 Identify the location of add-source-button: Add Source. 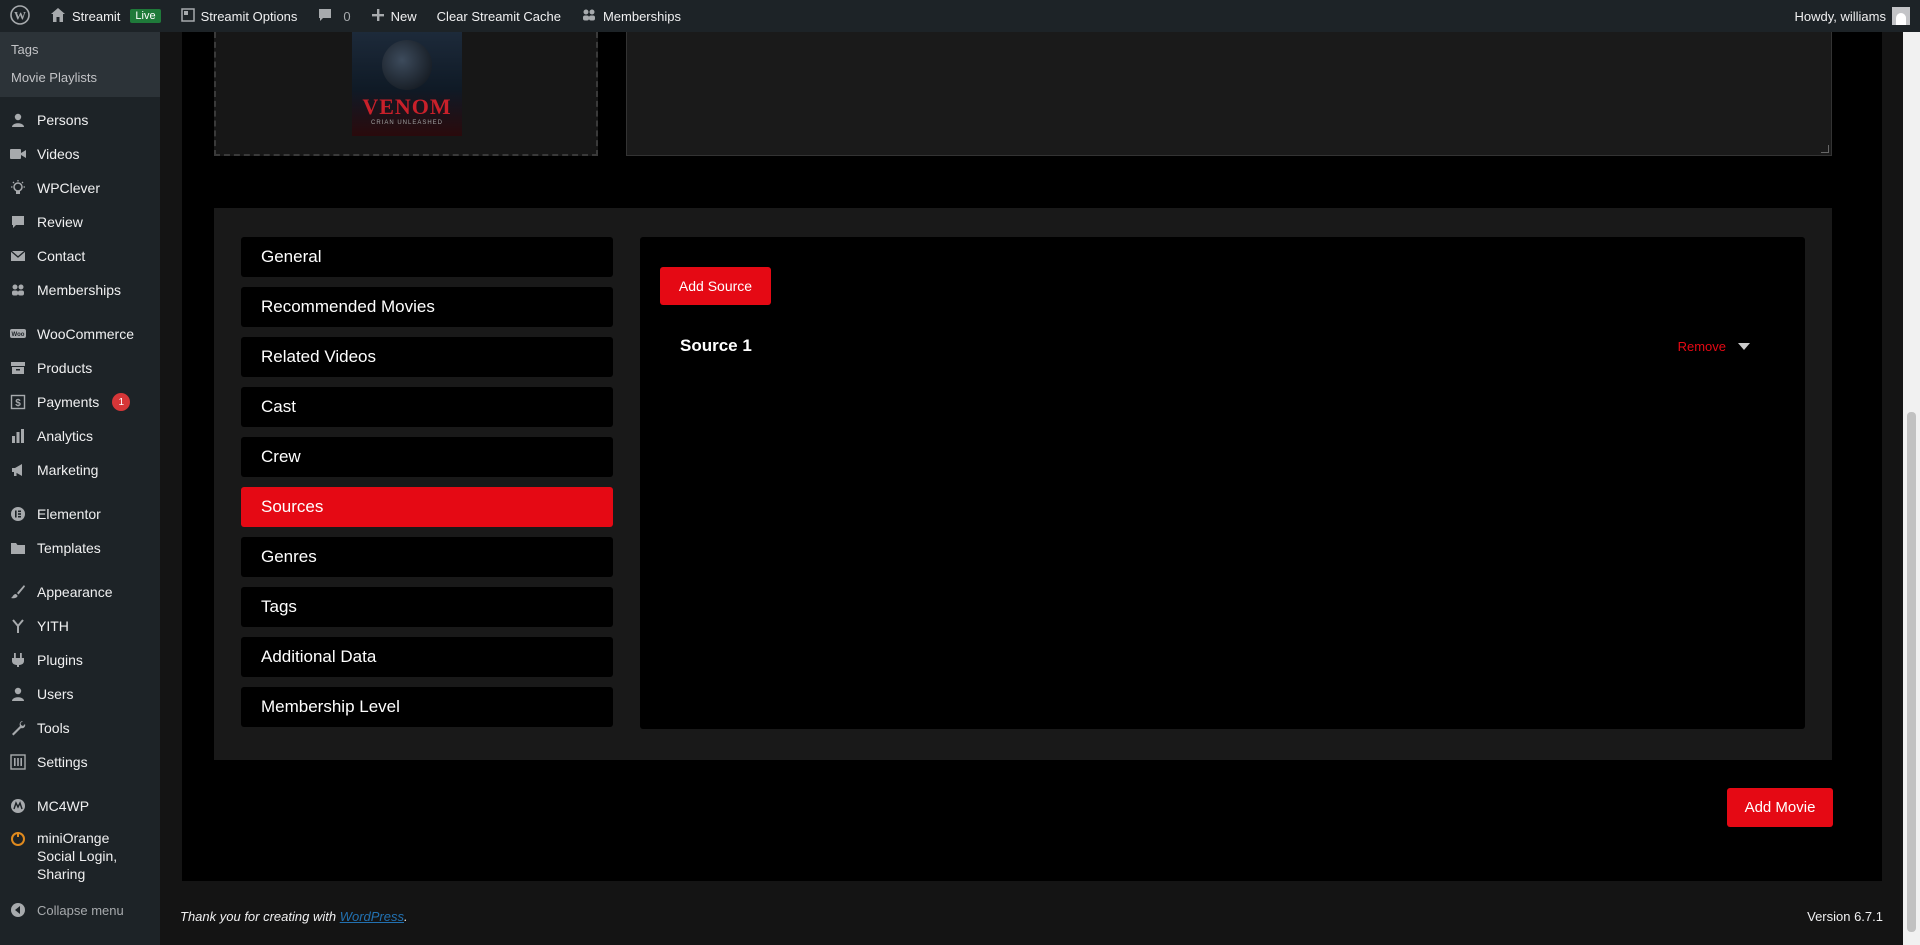
(715, 286).